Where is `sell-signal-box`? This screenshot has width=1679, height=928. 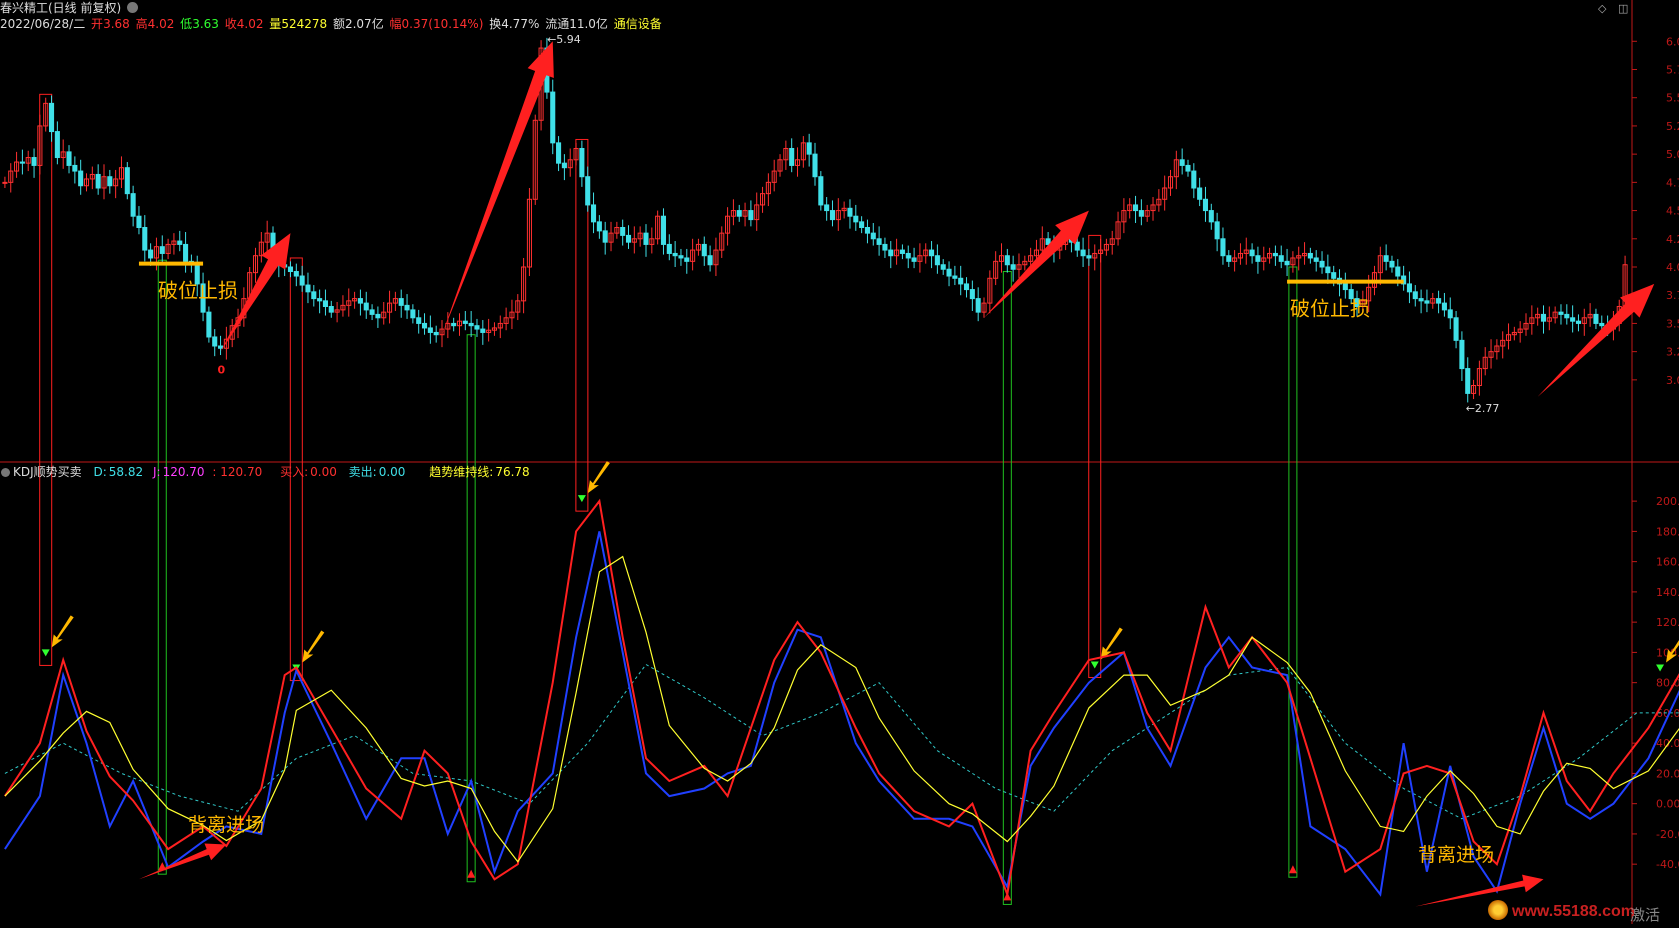 sell-signal-box is located at coordinates (46, 379).